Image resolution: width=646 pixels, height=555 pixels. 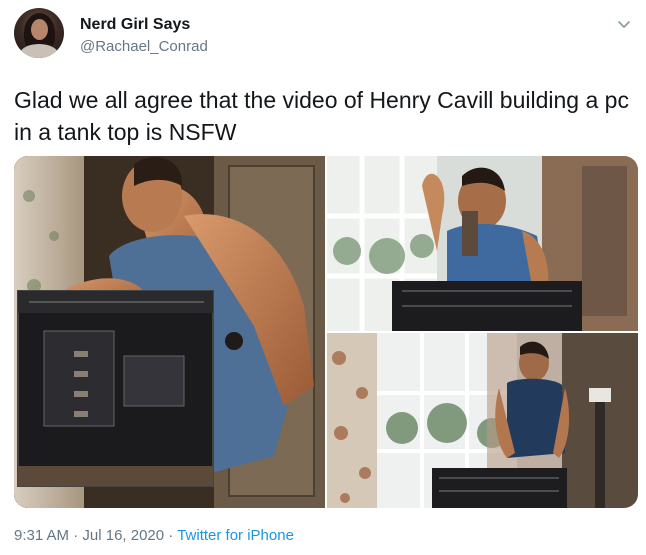 What do you see at coordinates (624, 24) in the screenshot?
I see `chevron-down-icon` at bounding box center [624, 24].